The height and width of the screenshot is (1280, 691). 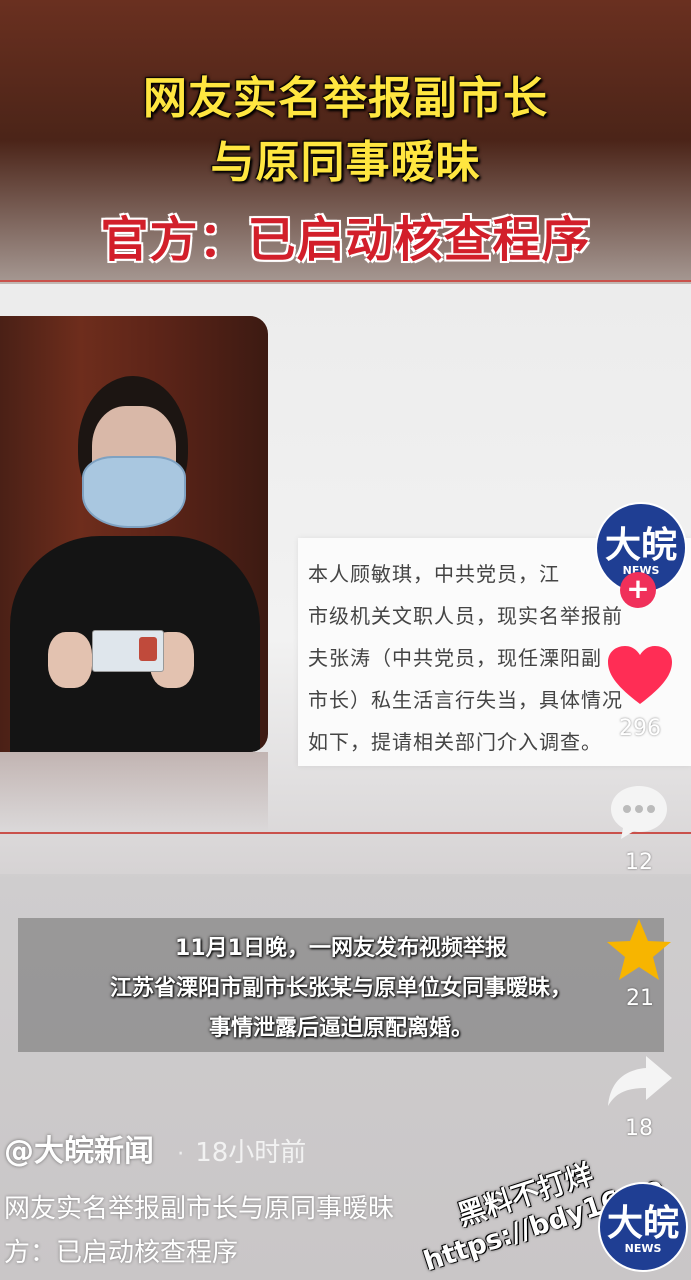 I want to click on follow-button: +, so click(x=638, y=590).